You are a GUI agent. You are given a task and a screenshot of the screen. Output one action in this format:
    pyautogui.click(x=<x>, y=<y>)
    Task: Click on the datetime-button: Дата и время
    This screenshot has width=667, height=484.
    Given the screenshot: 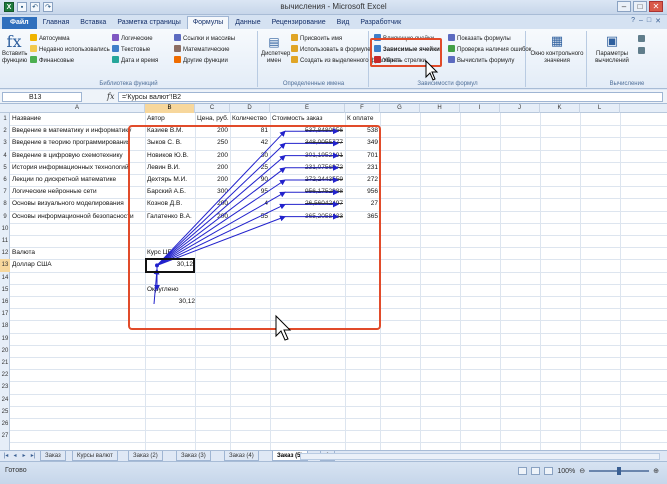 What is the action you would take?
    pyautogui.click(x=135, y=60)
    